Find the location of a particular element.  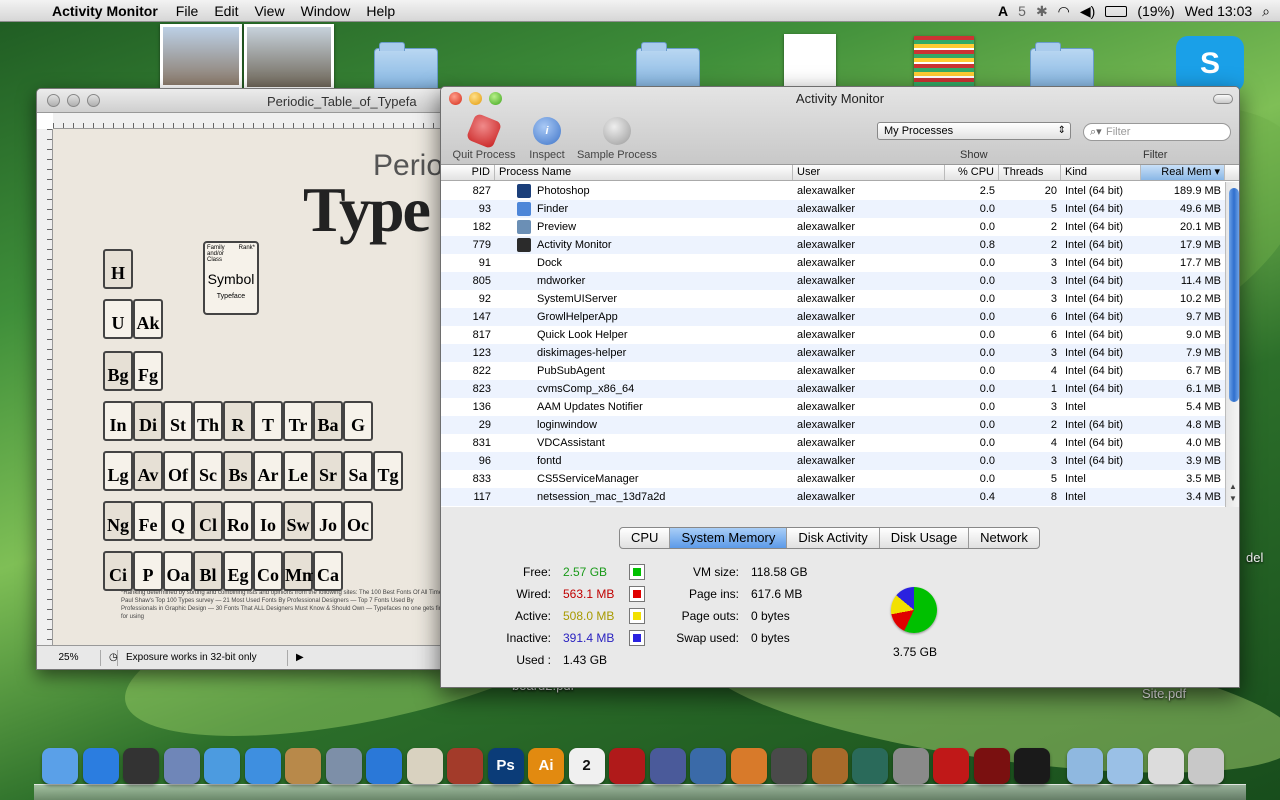

desktop-file-label: Site.pdf is located at coordinates (1164, 693).